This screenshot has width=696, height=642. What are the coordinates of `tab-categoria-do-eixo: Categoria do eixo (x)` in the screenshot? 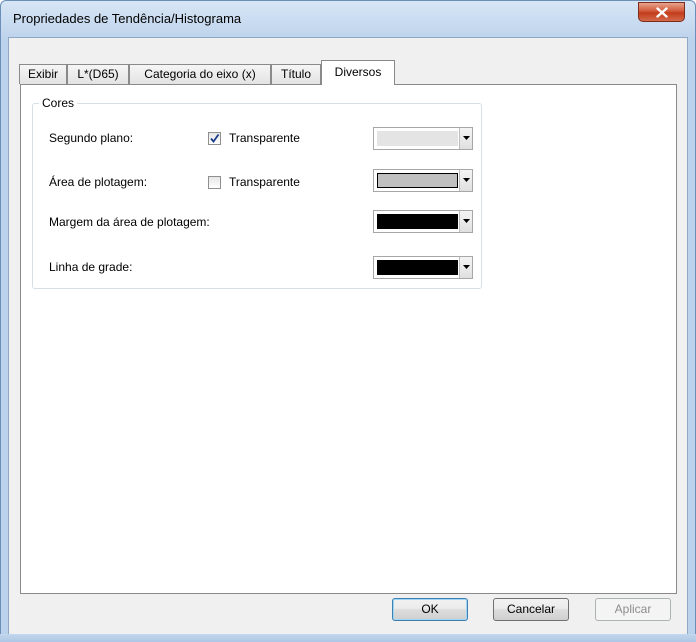 It's located at (200, 74).